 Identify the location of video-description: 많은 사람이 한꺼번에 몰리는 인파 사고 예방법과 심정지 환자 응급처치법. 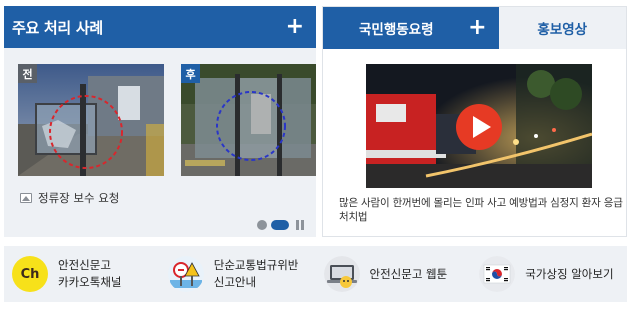
(481, 210).